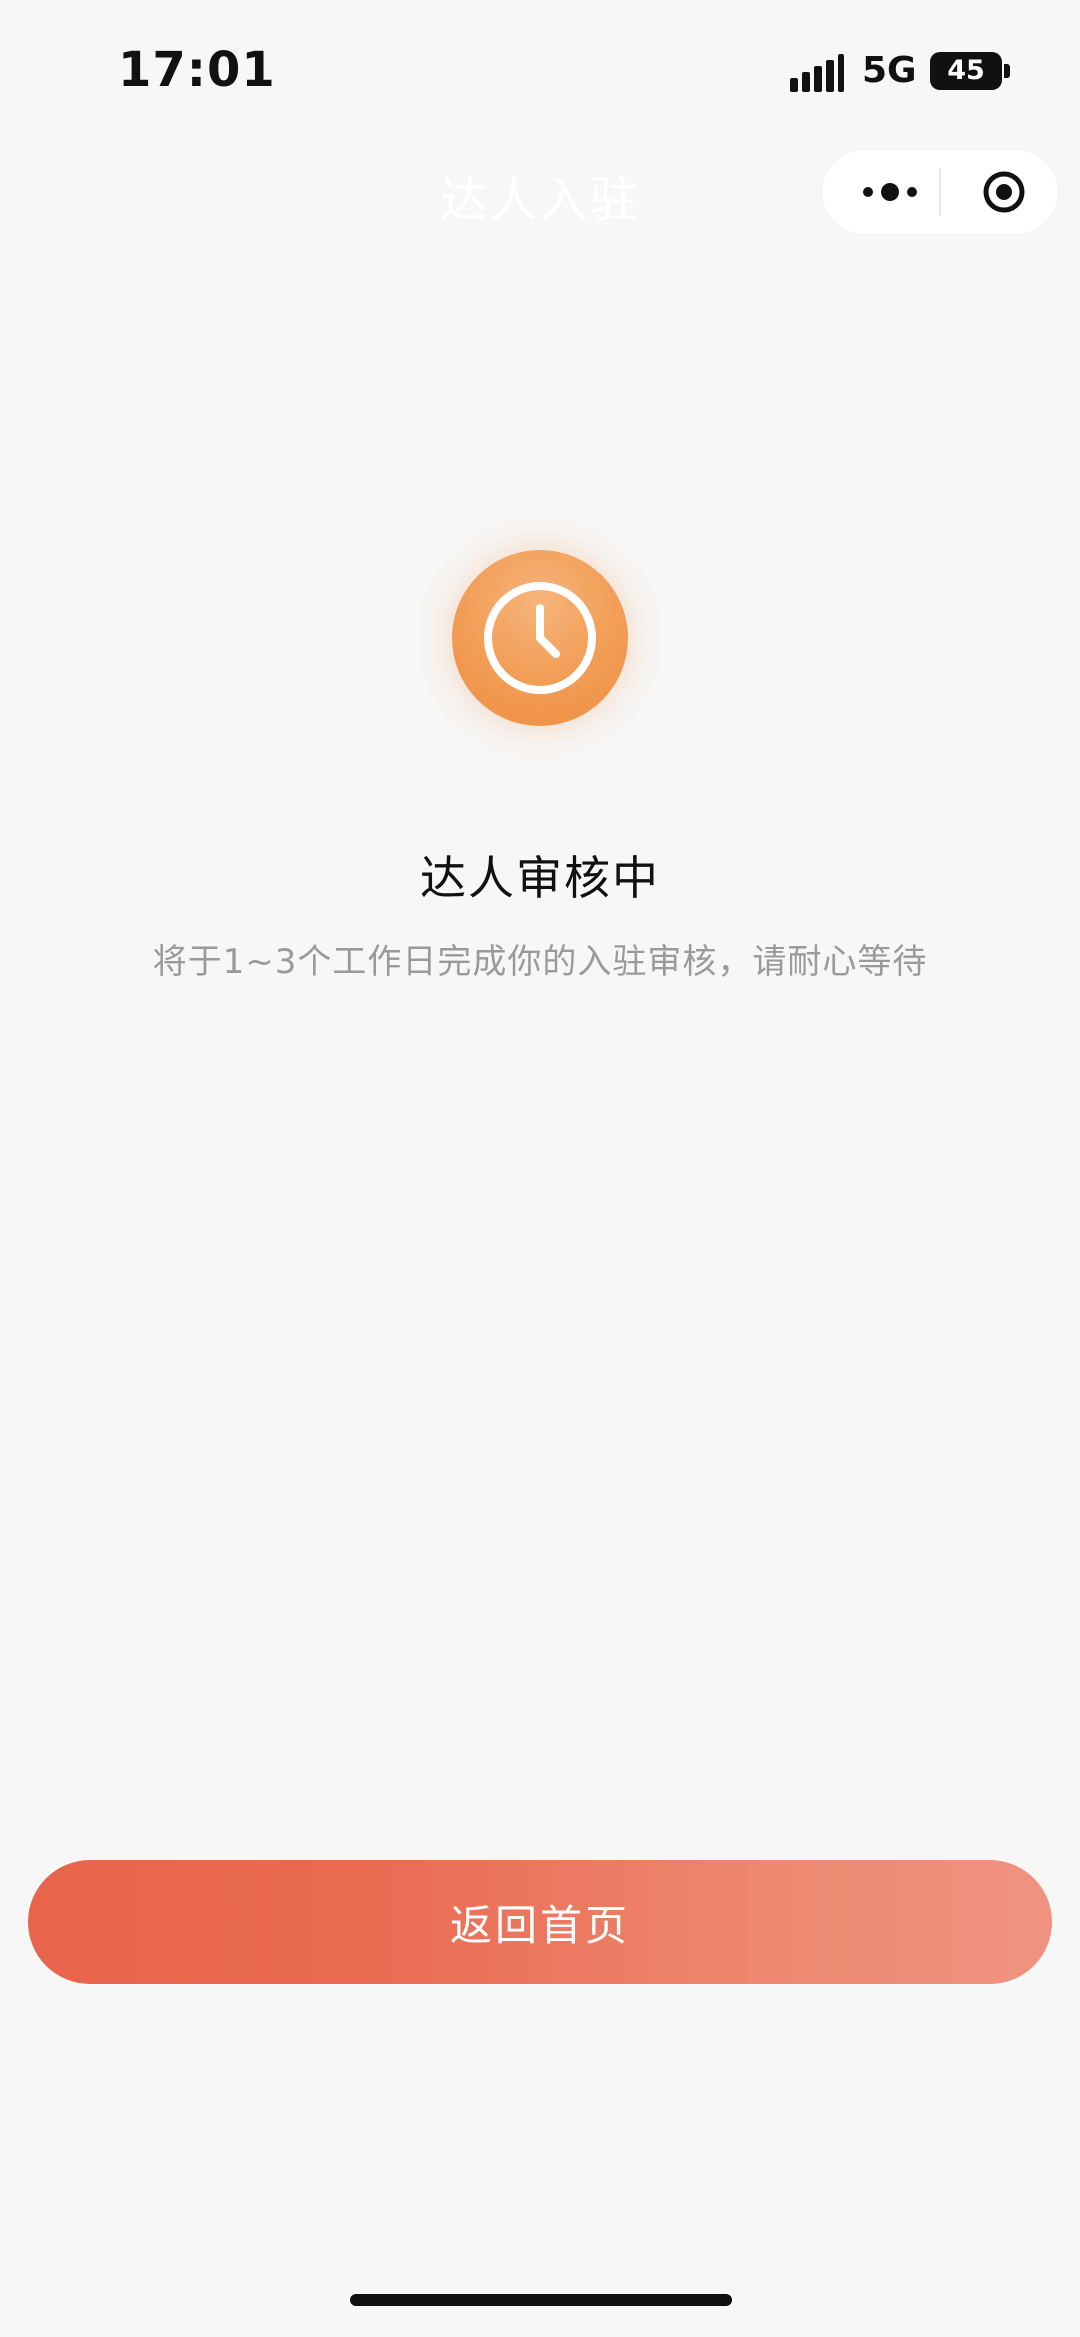 This screenshot has width=1080, height=2337. I want to click on status-icon-glow, so click(540, 638).